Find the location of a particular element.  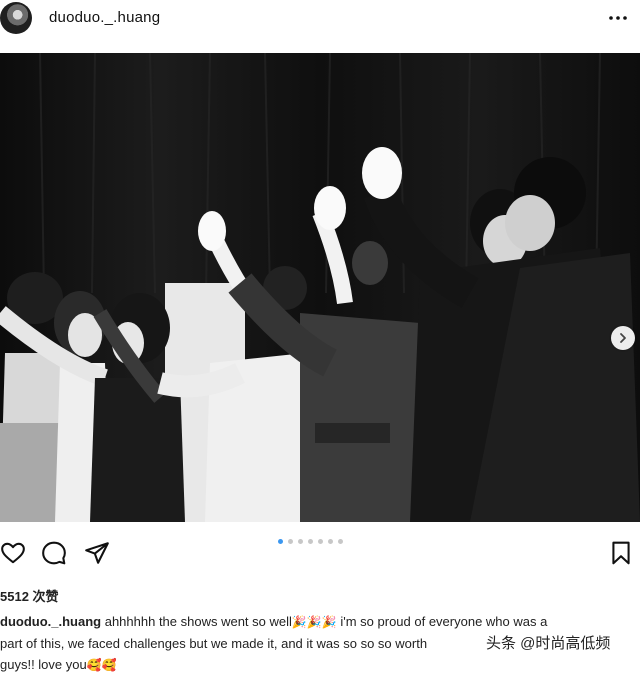

caption-line-3: guys!! love you🥰🥰 is located at coordinates (320, 665).